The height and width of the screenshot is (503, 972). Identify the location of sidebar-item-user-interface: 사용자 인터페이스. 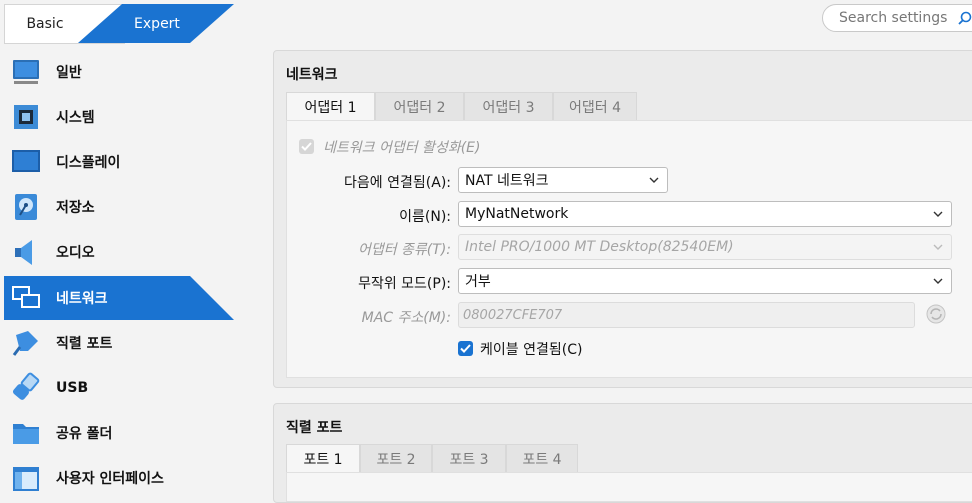
(119, 478).